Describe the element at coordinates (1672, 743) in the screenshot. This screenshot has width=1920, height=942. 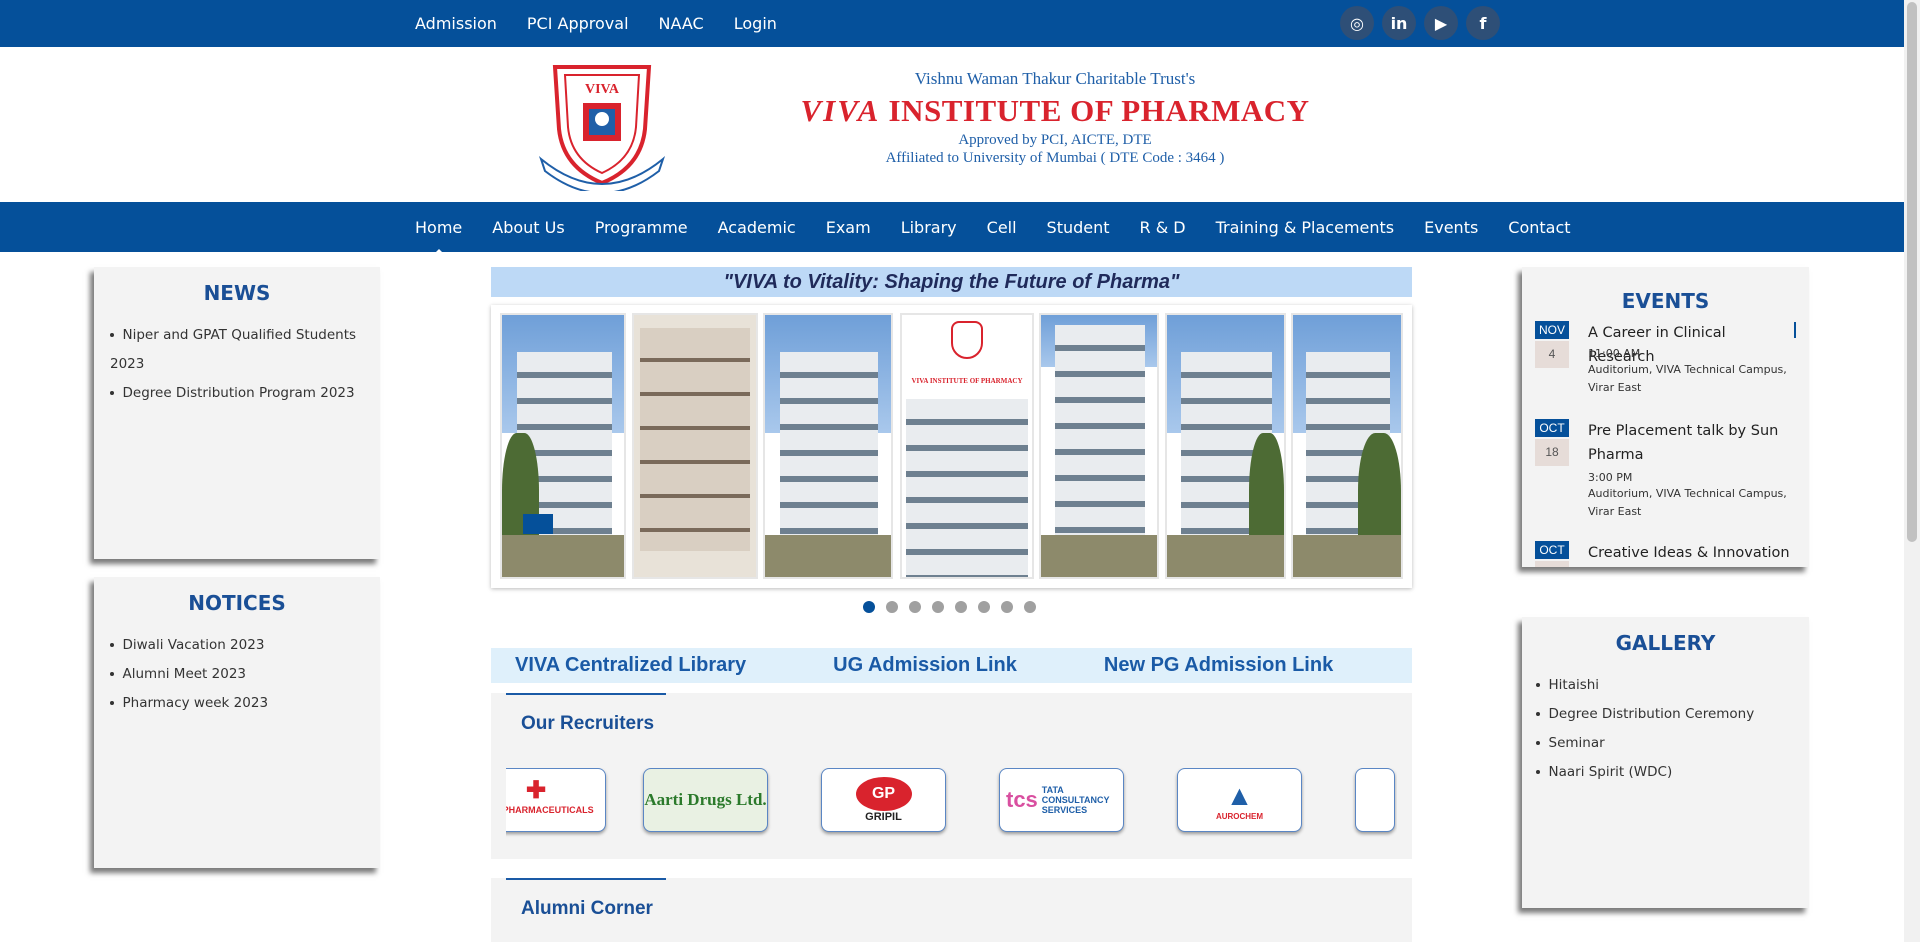
I see `gallery-item: Seminar` at that location.